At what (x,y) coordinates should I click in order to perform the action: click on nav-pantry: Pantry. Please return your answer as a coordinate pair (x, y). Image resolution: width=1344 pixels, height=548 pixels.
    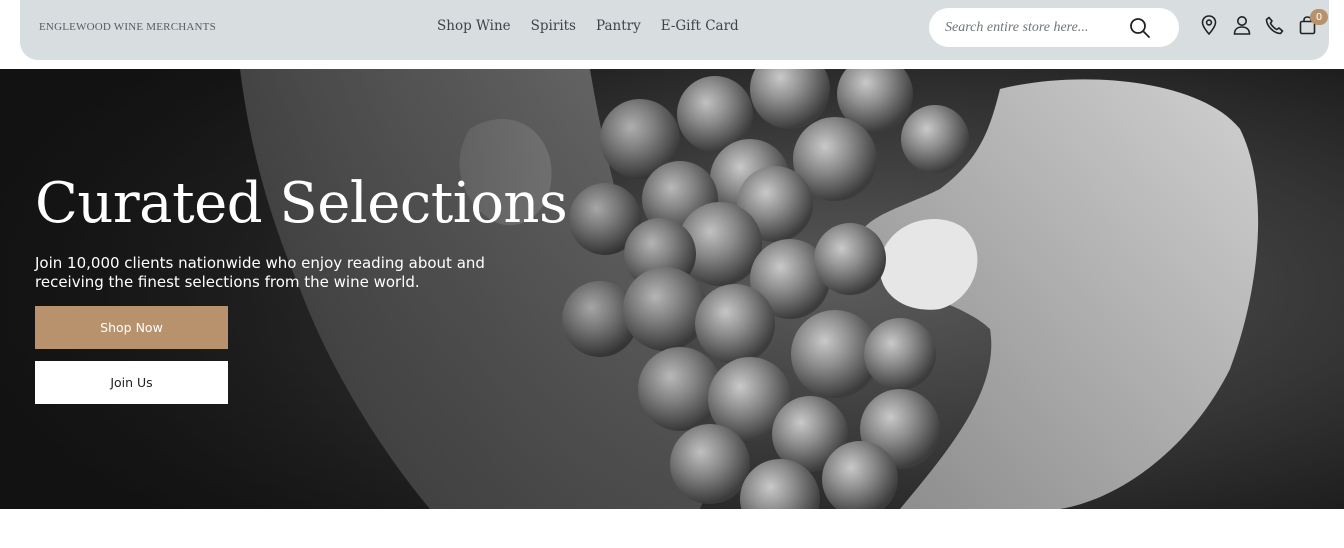
    Looking at the image, I should click on (618, 26).